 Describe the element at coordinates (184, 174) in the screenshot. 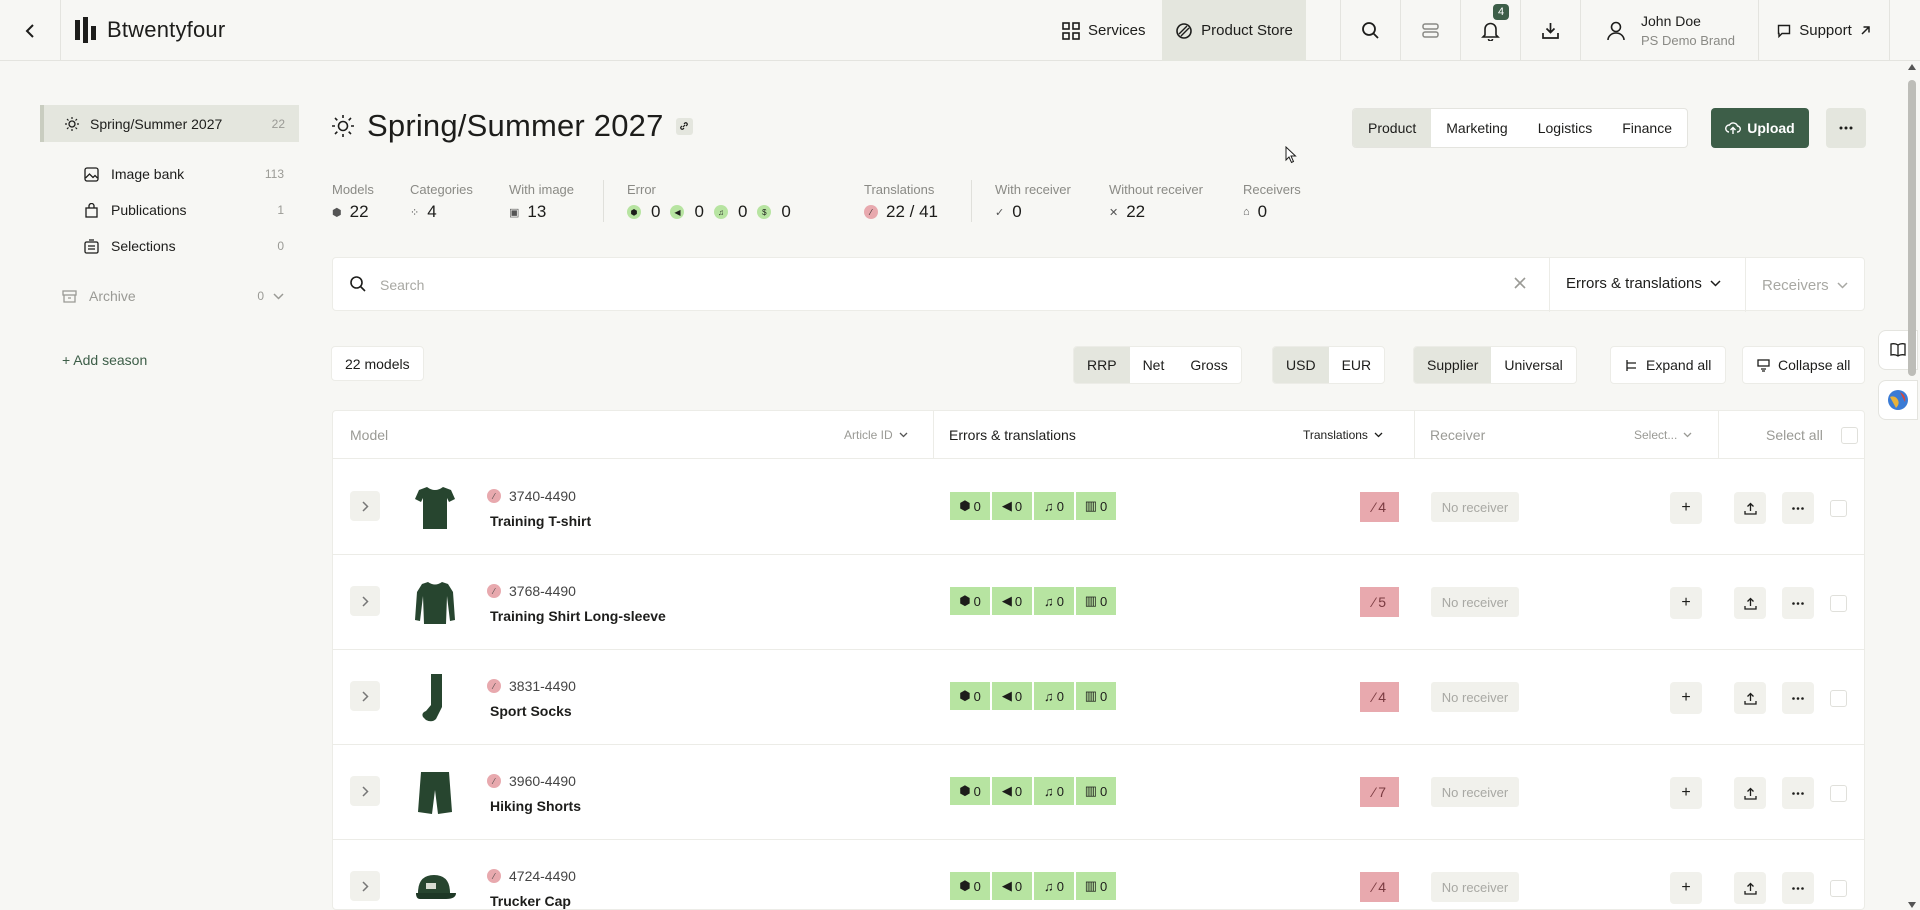

I see `sidebar-item-image-bank: Image bank 113` at that location.